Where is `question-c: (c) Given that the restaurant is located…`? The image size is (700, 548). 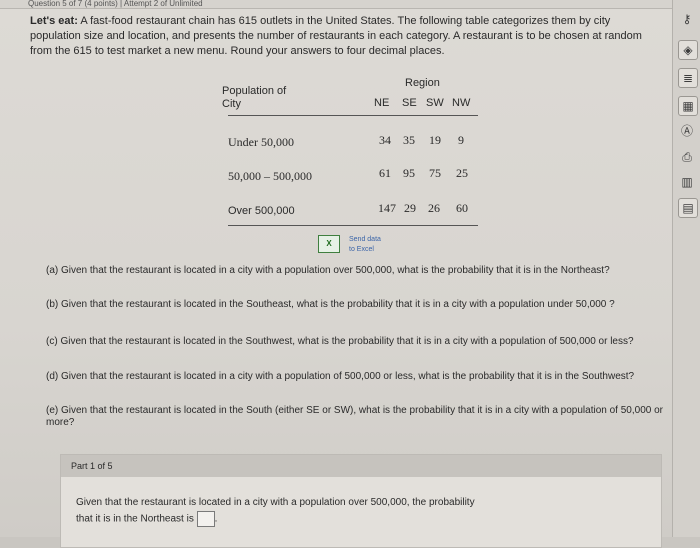
question-c: (c) Given that the restaurant is located… is located at coordinates (340, 341).